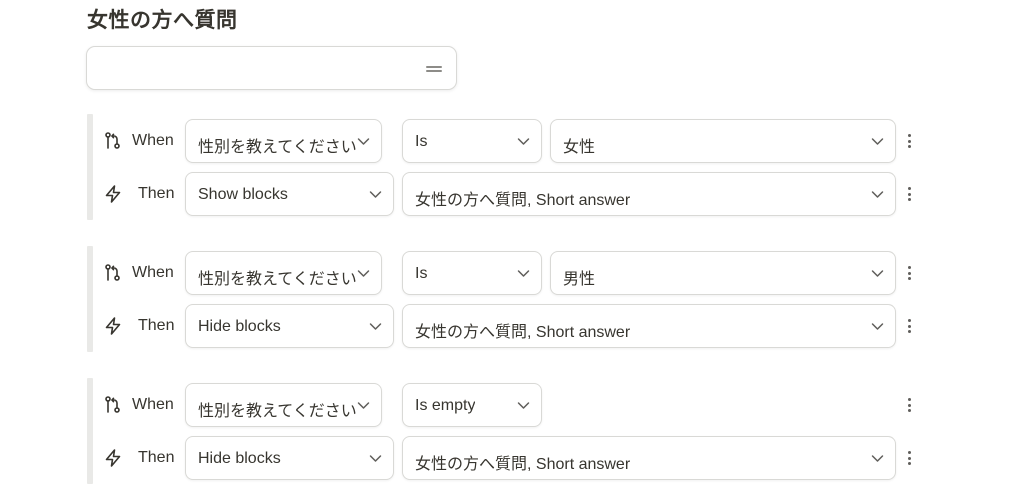  What do you see at coordinates (434, 69) in the screenshot?
I see `drag-handle-icon` at bounding box center [434, 69].